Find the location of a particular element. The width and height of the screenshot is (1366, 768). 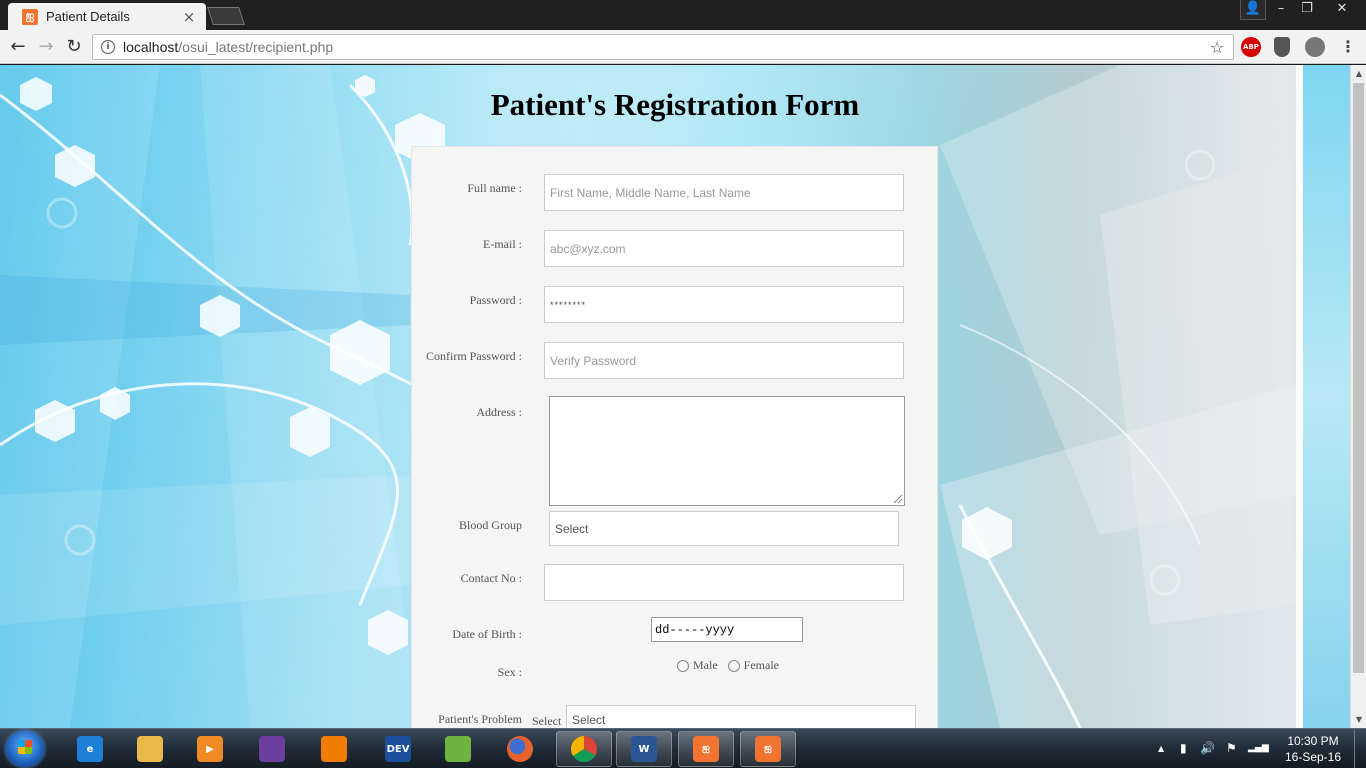

volume-icon: 🔊 is located at coordinates (1207, 748).